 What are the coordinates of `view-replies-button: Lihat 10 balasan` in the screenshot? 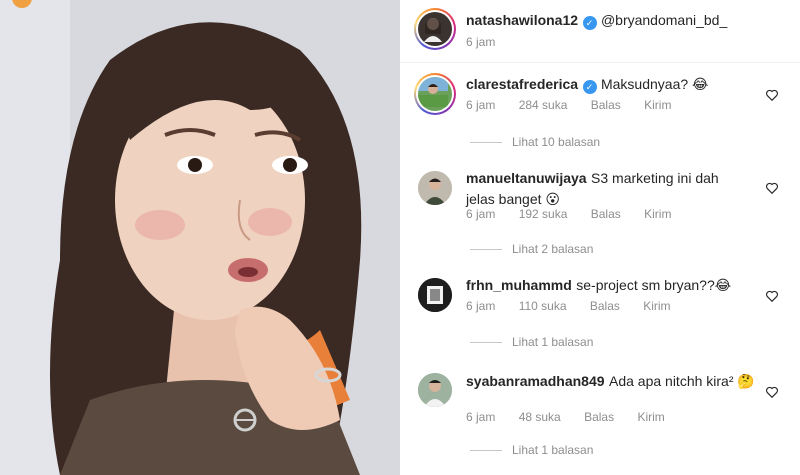 It's located at (535, 142).